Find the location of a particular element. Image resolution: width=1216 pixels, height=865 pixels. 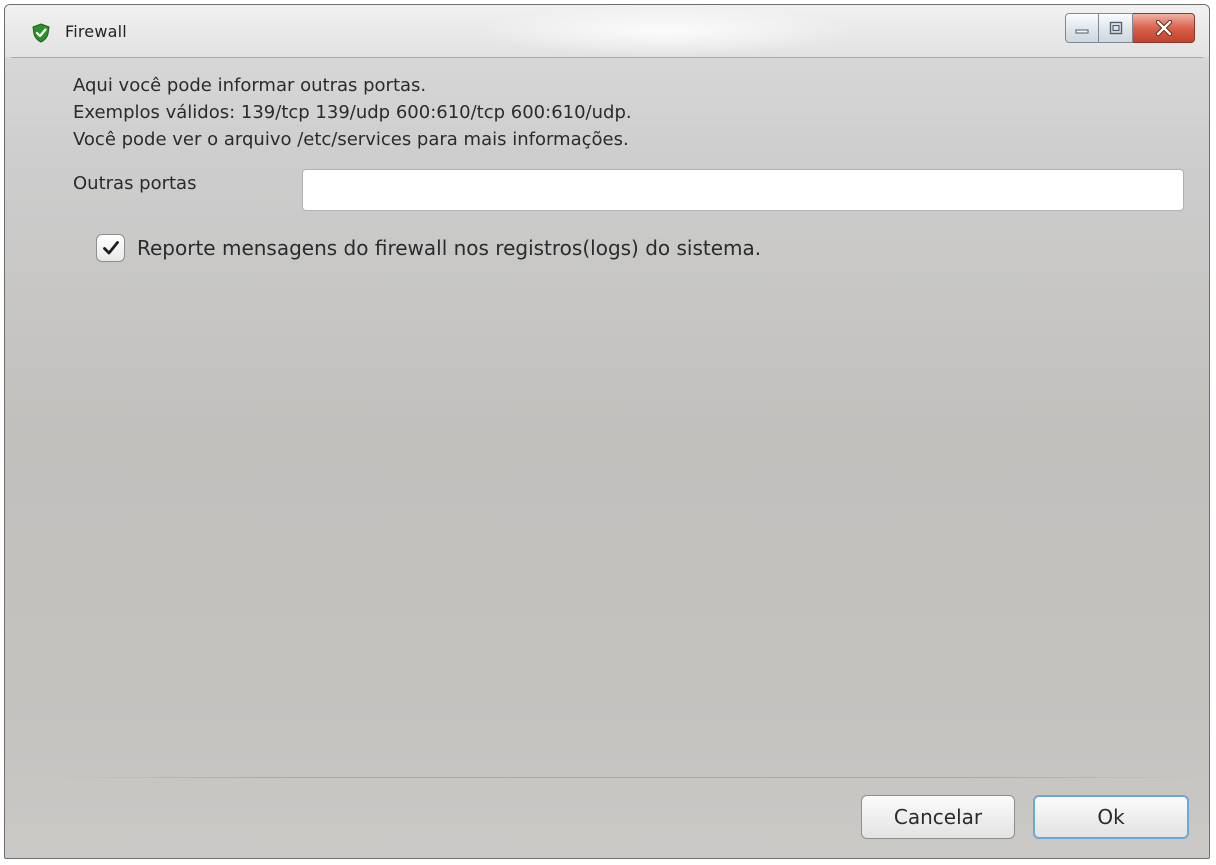

maximize-icon is located at coordinates (1115, 28).